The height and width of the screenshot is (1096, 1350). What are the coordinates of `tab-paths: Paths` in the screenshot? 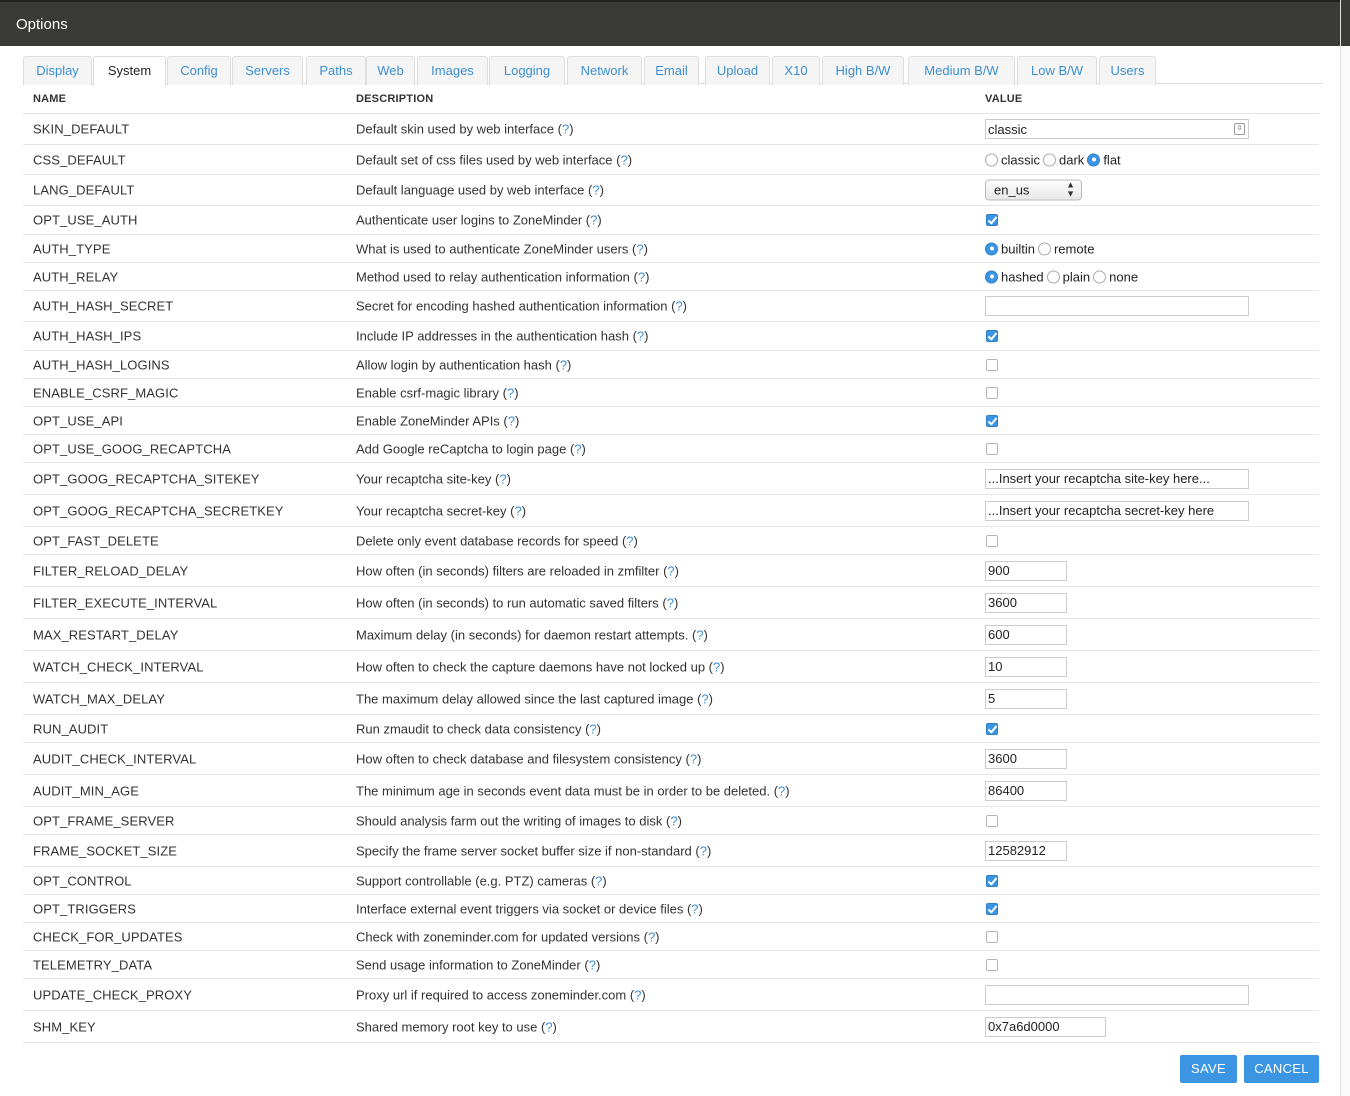 It's located at (336, 70).